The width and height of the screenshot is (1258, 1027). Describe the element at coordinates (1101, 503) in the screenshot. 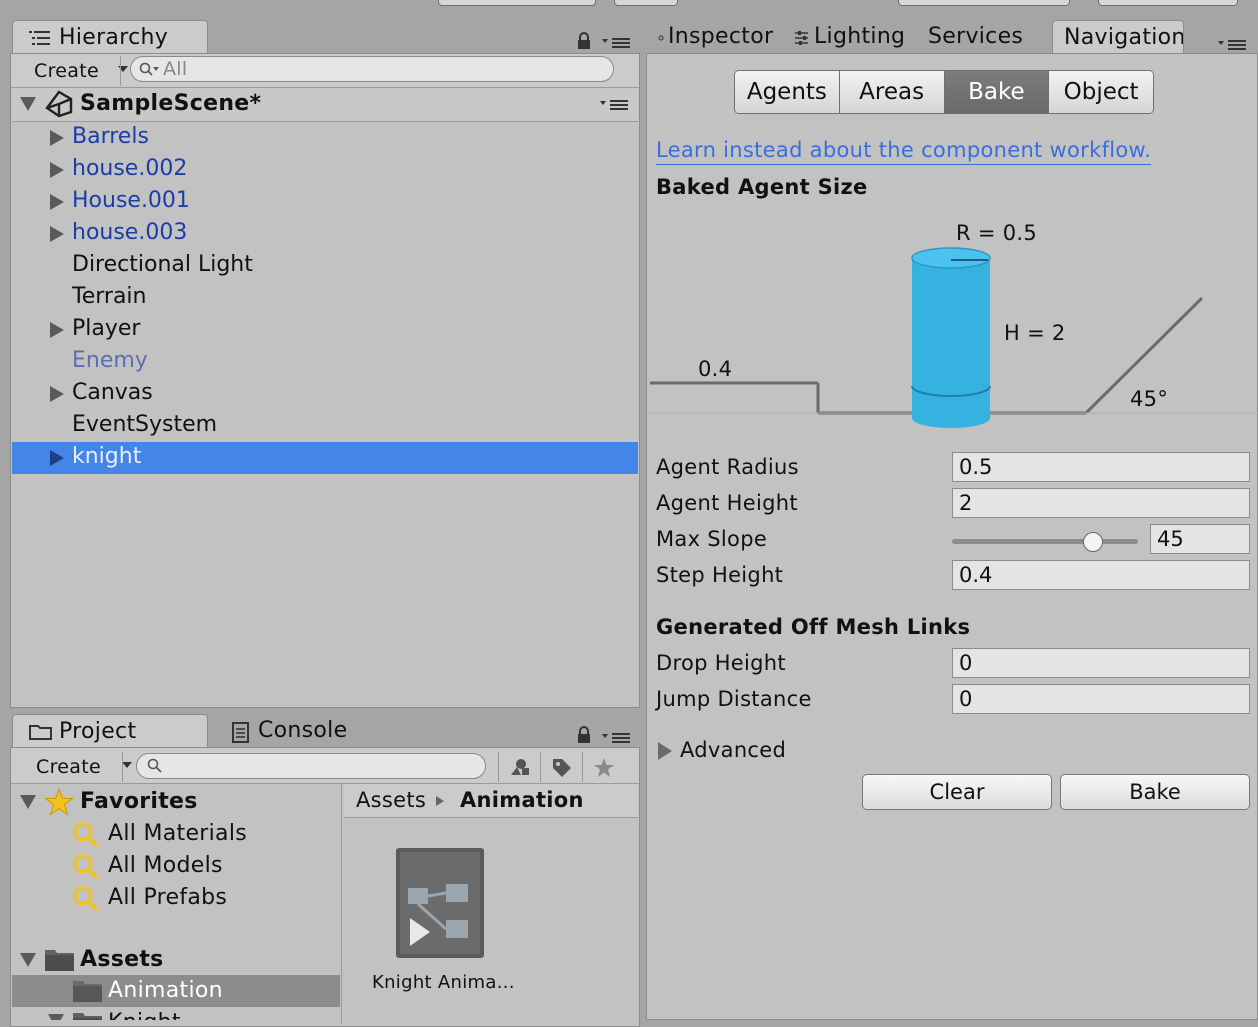

I see `agent-height-field: 2` at that location.